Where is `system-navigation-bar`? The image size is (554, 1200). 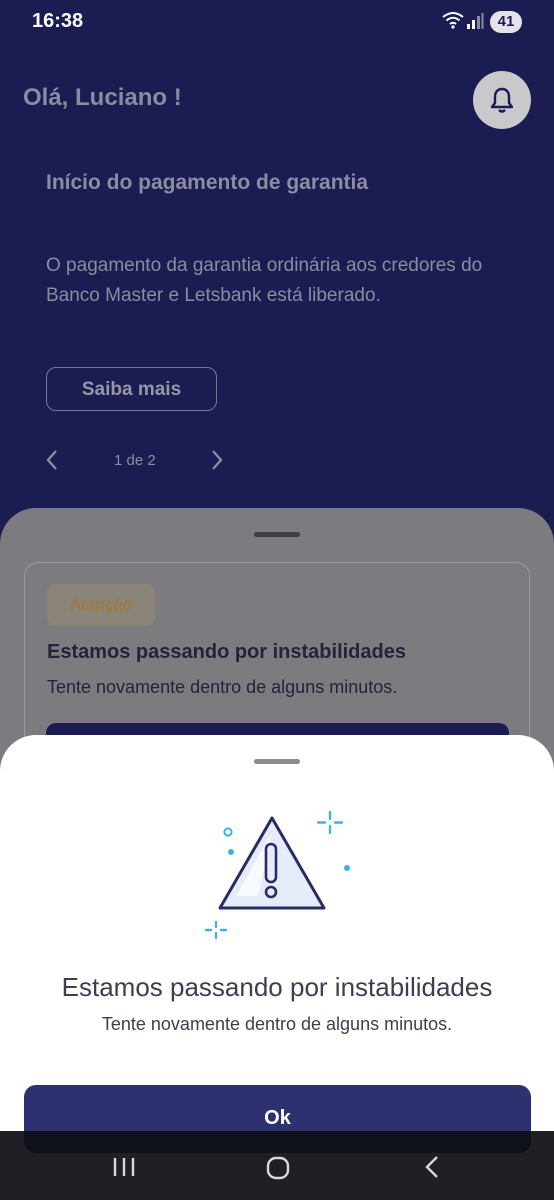 system-navigation-bar is located at coordinates (277, 1165).